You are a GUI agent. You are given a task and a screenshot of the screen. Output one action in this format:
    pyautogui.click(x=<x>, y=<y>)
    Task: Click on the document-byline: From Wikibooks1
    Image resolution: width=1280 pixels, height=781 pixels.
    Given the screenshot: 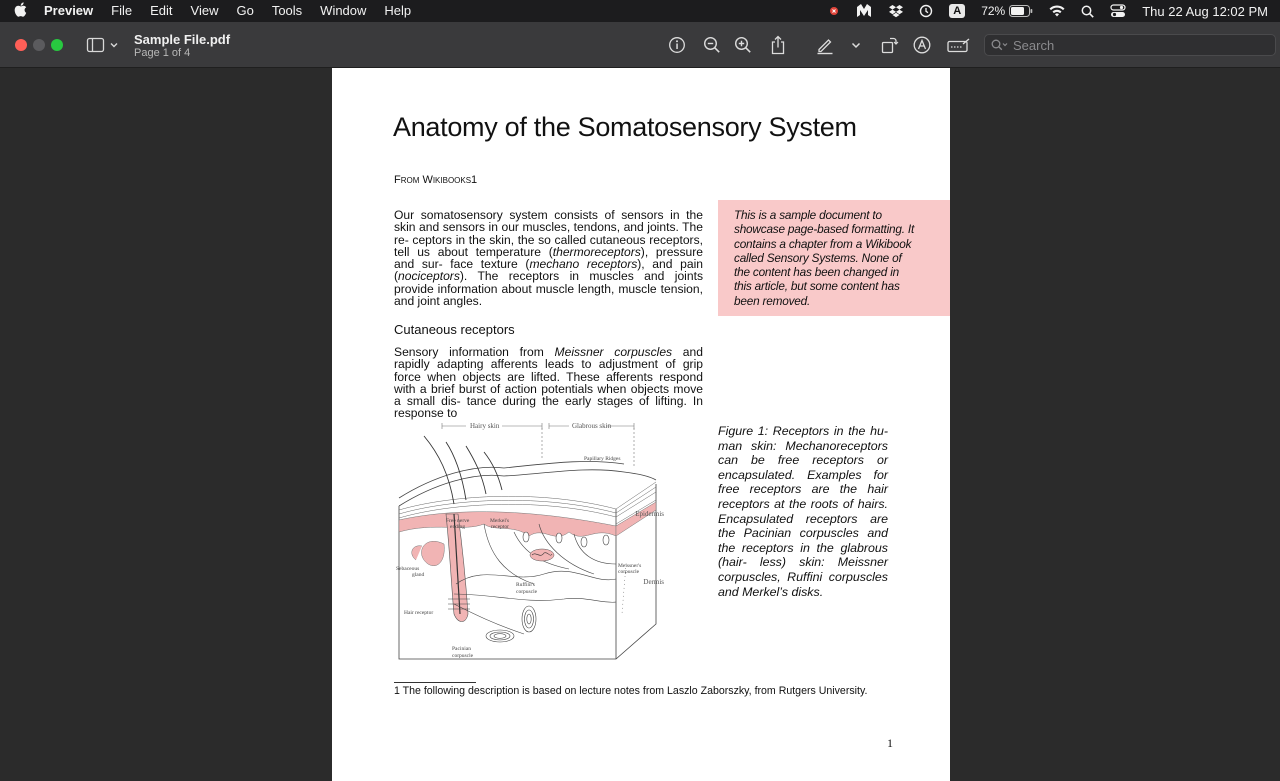 What is the action you would take?
    pyautogui.click(x=436, y=180)
    